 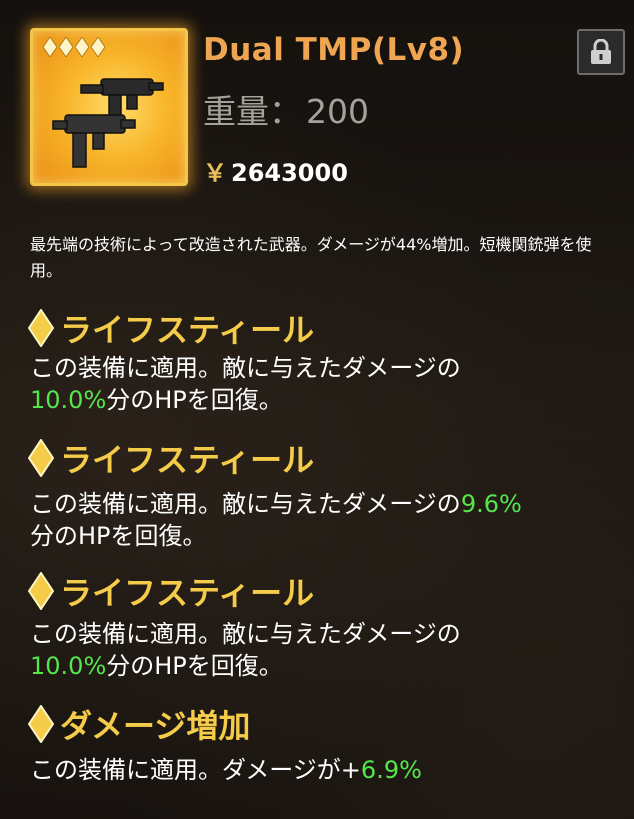 I want to click on lock-button, so click(x=601, y=52).